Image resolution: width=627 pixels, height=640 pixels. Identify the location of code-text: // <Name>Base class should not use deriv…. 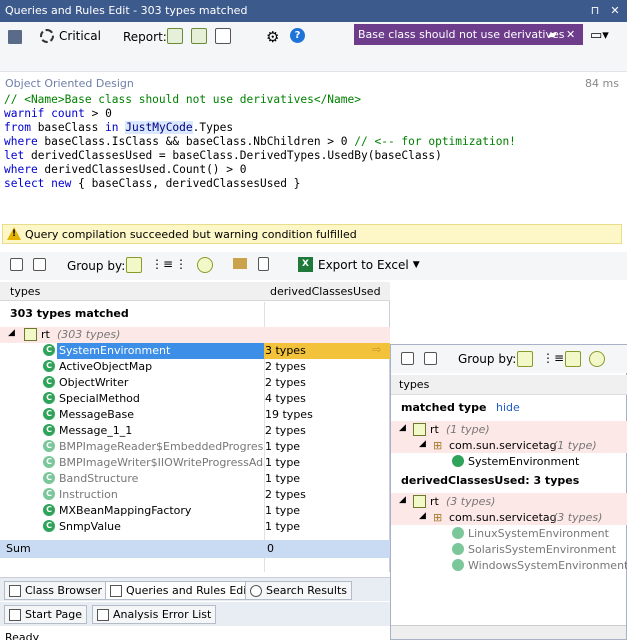
(260, 142).